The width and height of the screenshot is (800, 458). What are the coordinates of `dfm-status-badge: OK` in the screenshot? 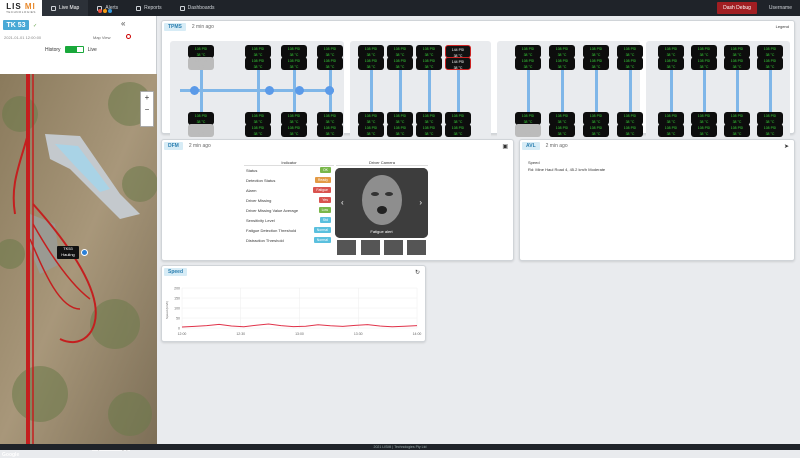 It's located at (325, 170).